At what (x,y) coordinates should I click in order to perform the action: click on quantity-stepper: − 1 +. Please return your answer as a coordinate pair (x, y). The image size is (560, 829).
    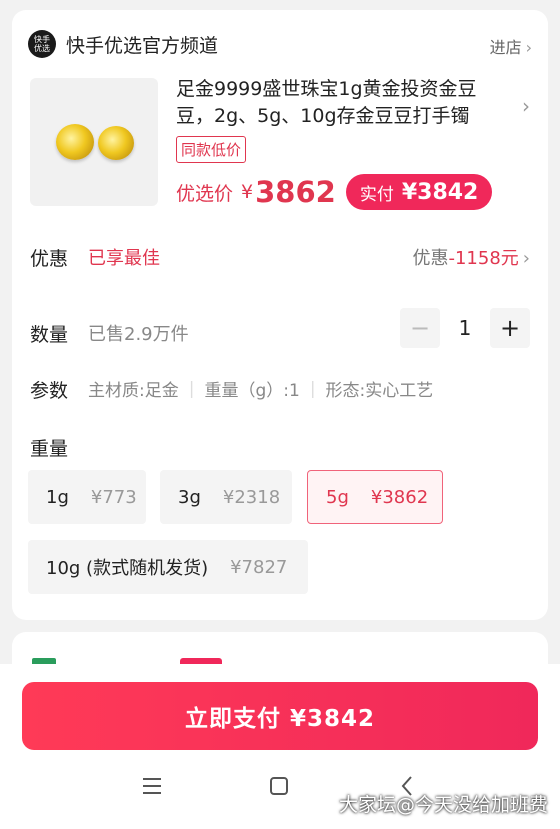
    Looking at the image, I should click on (465, 328).